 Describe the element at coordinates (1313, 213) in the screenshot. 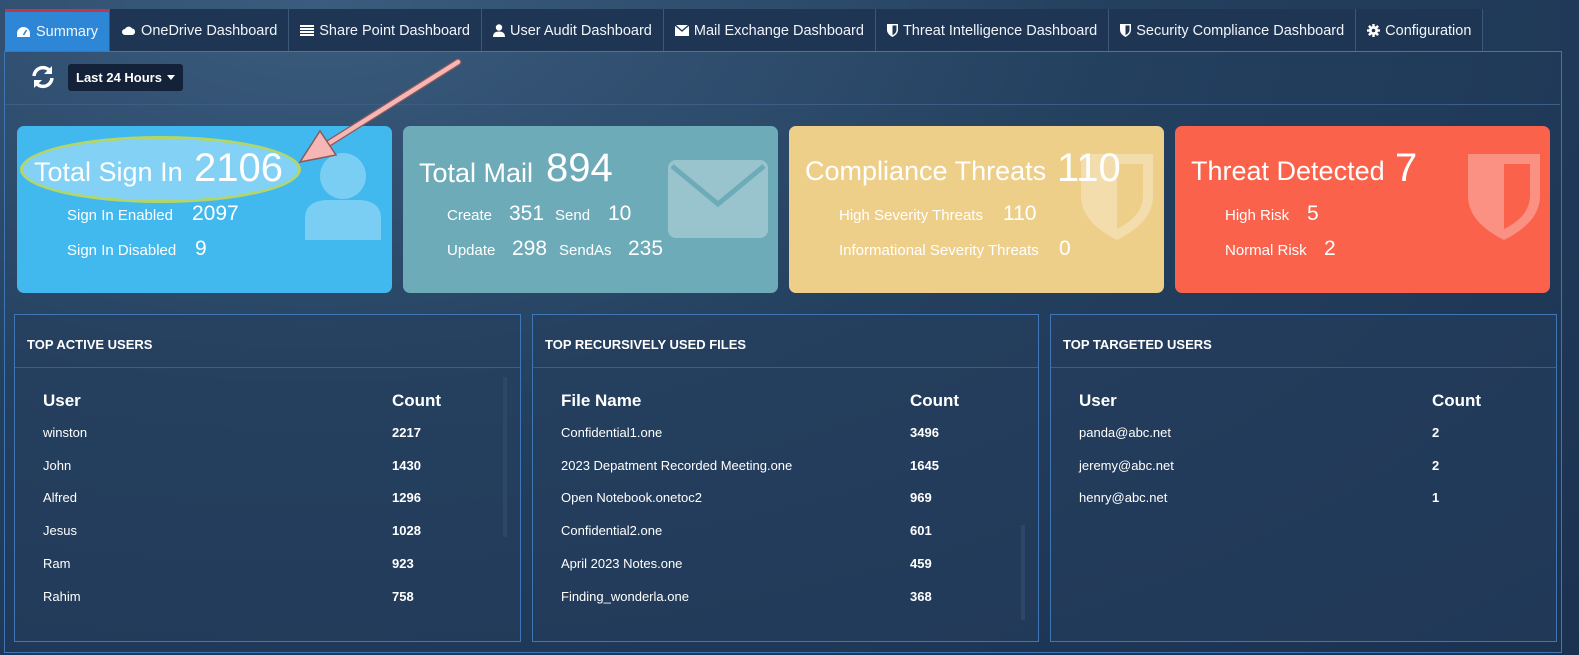

I see `threat-high-value: 5` at that location.